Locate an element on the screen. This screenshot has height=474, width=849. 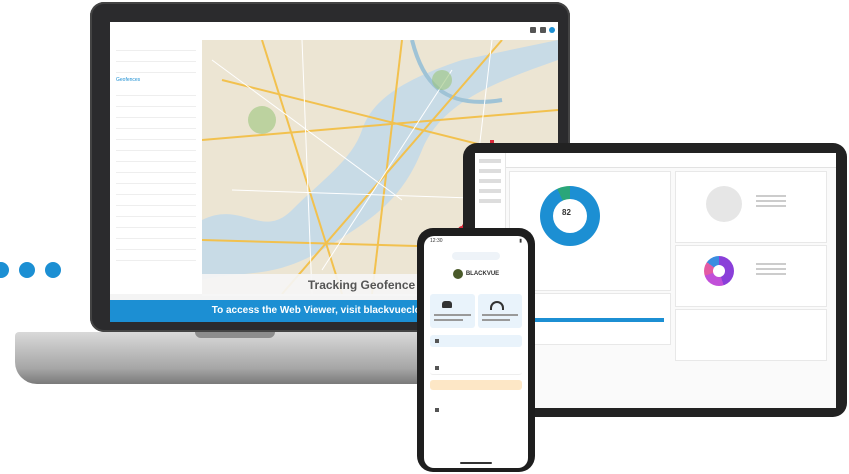
grid-icon is located at coordinates (533, 30).